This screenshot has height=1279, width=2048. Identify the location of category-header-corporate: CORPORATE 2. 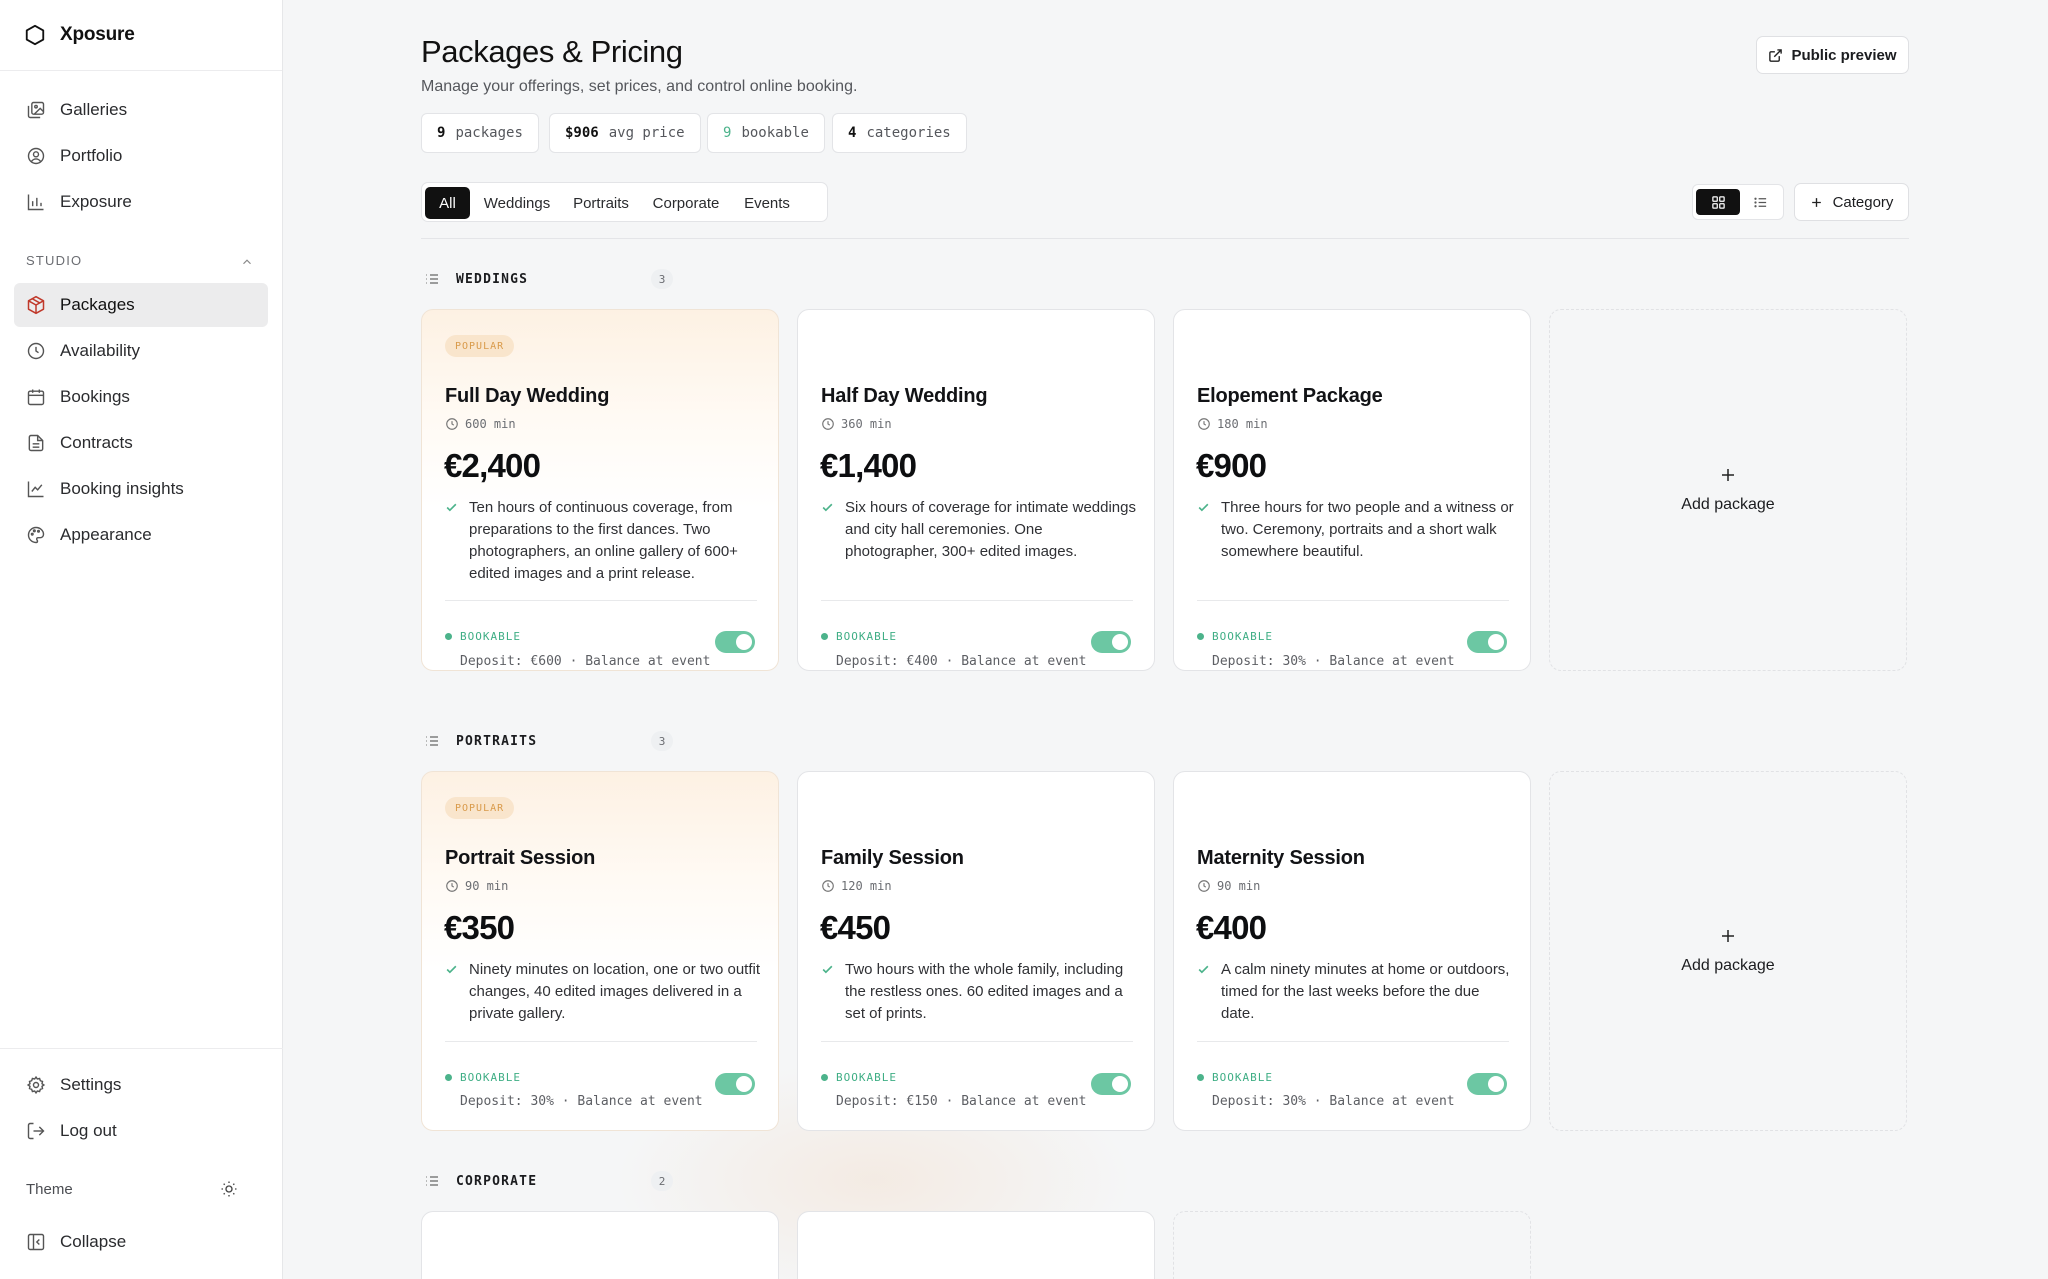
(548, 1181).